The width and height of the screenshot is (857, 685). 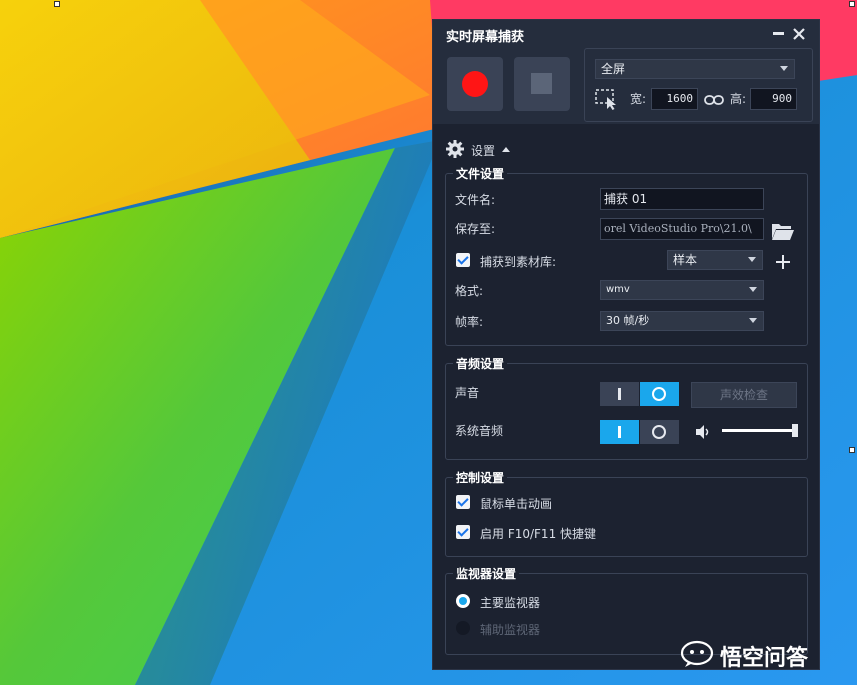 What do you see at coordinates (479, 431) in the screenshot?
I see `system-audio-label: 系统音频` at bounding box center [479, 431].